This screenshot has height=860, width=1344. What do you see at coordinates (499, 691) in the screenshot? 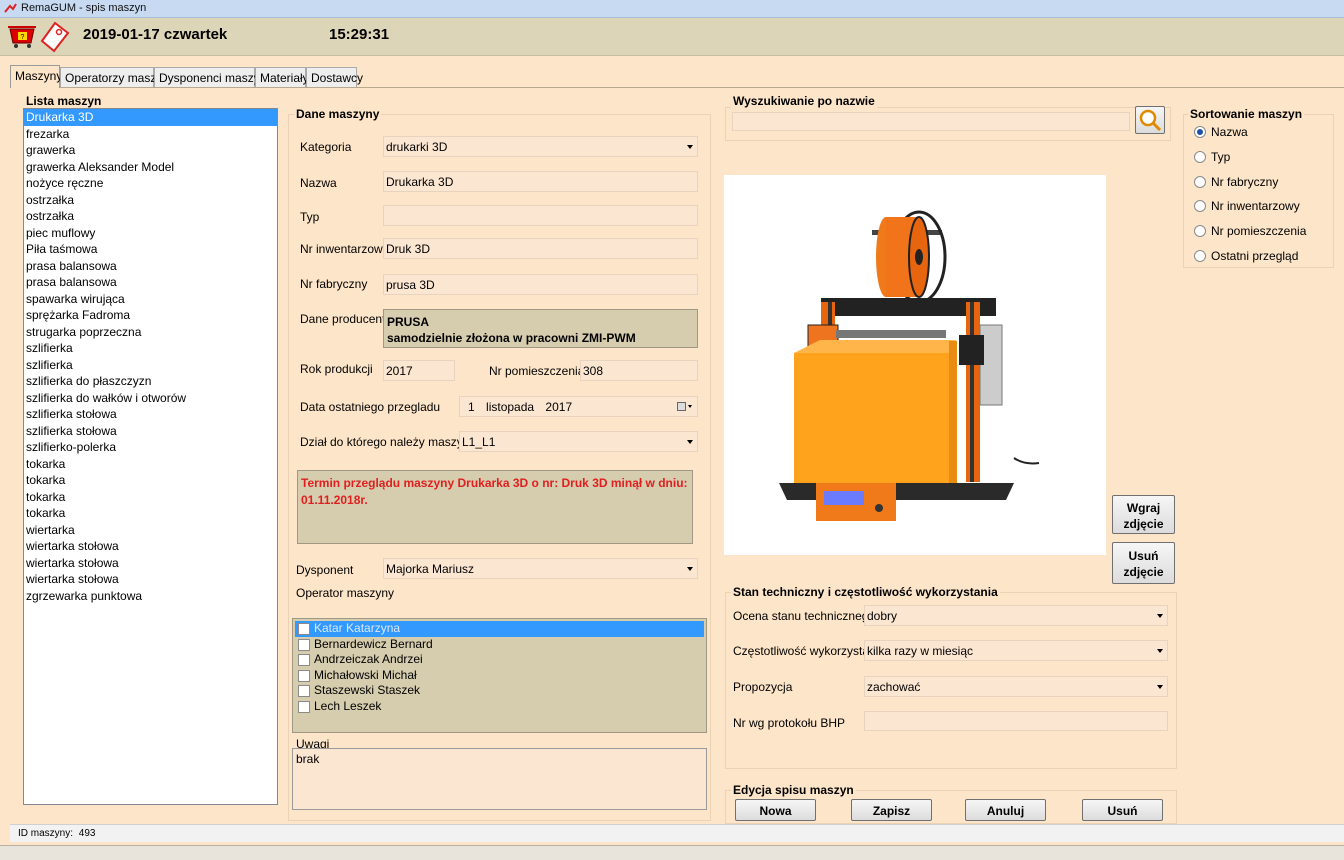
I see `operator-item: Staszewski Staszek` at bounding box center [499, 691].